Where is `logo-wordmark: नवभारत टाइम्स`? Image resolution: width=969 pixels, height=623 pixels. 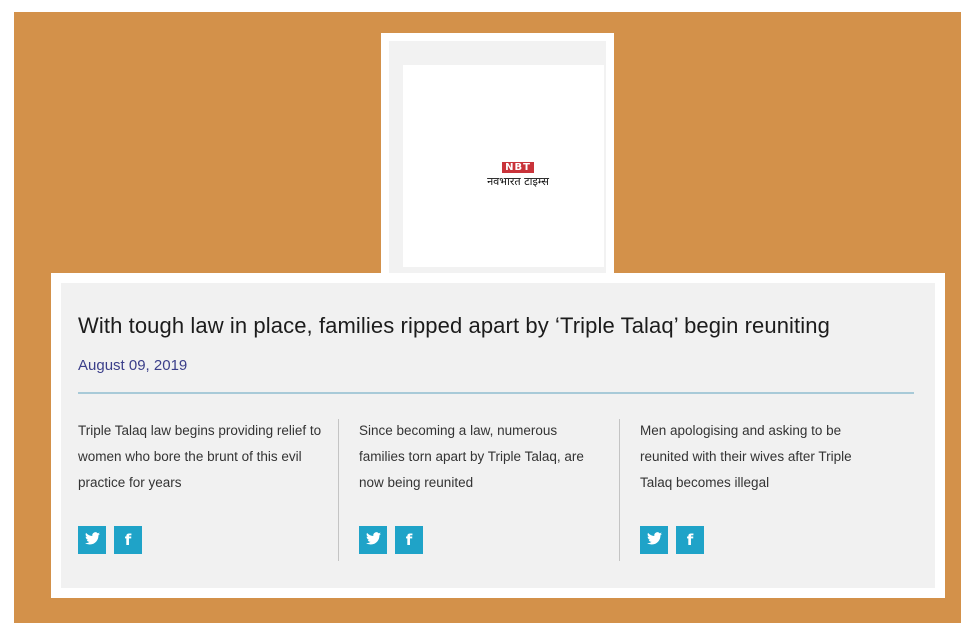 logo-wordmark: नवभारत टाइम्स is located at coordinates (518, 181).